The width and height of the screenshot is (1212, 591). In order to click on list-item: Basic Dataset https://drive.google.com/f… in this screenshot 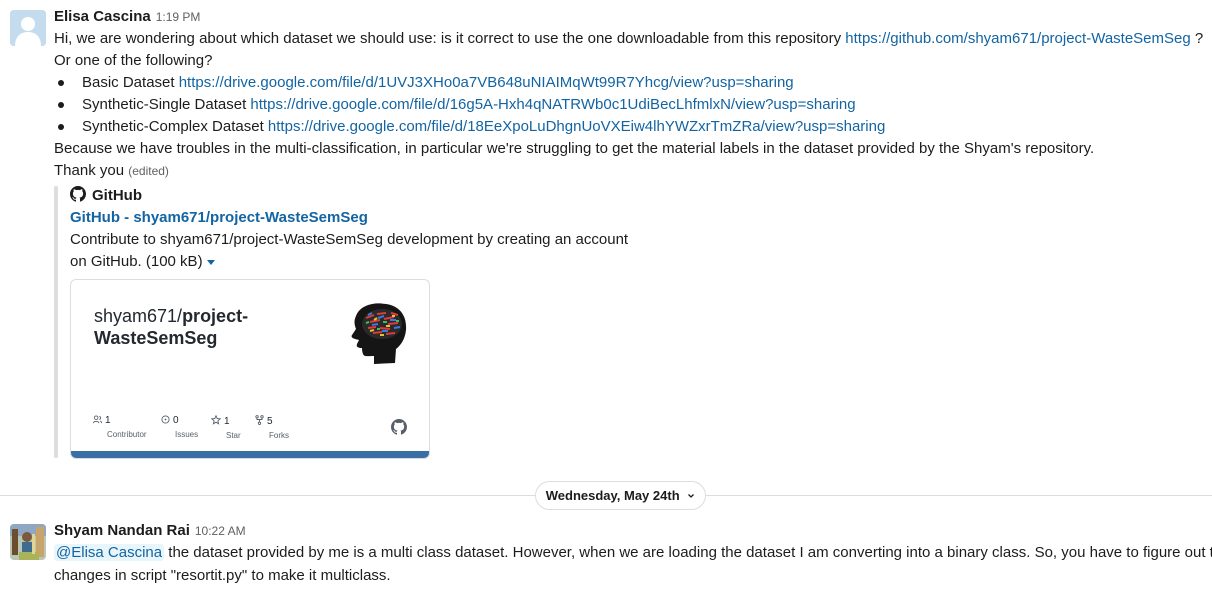, I will do `click(438, 83)`.